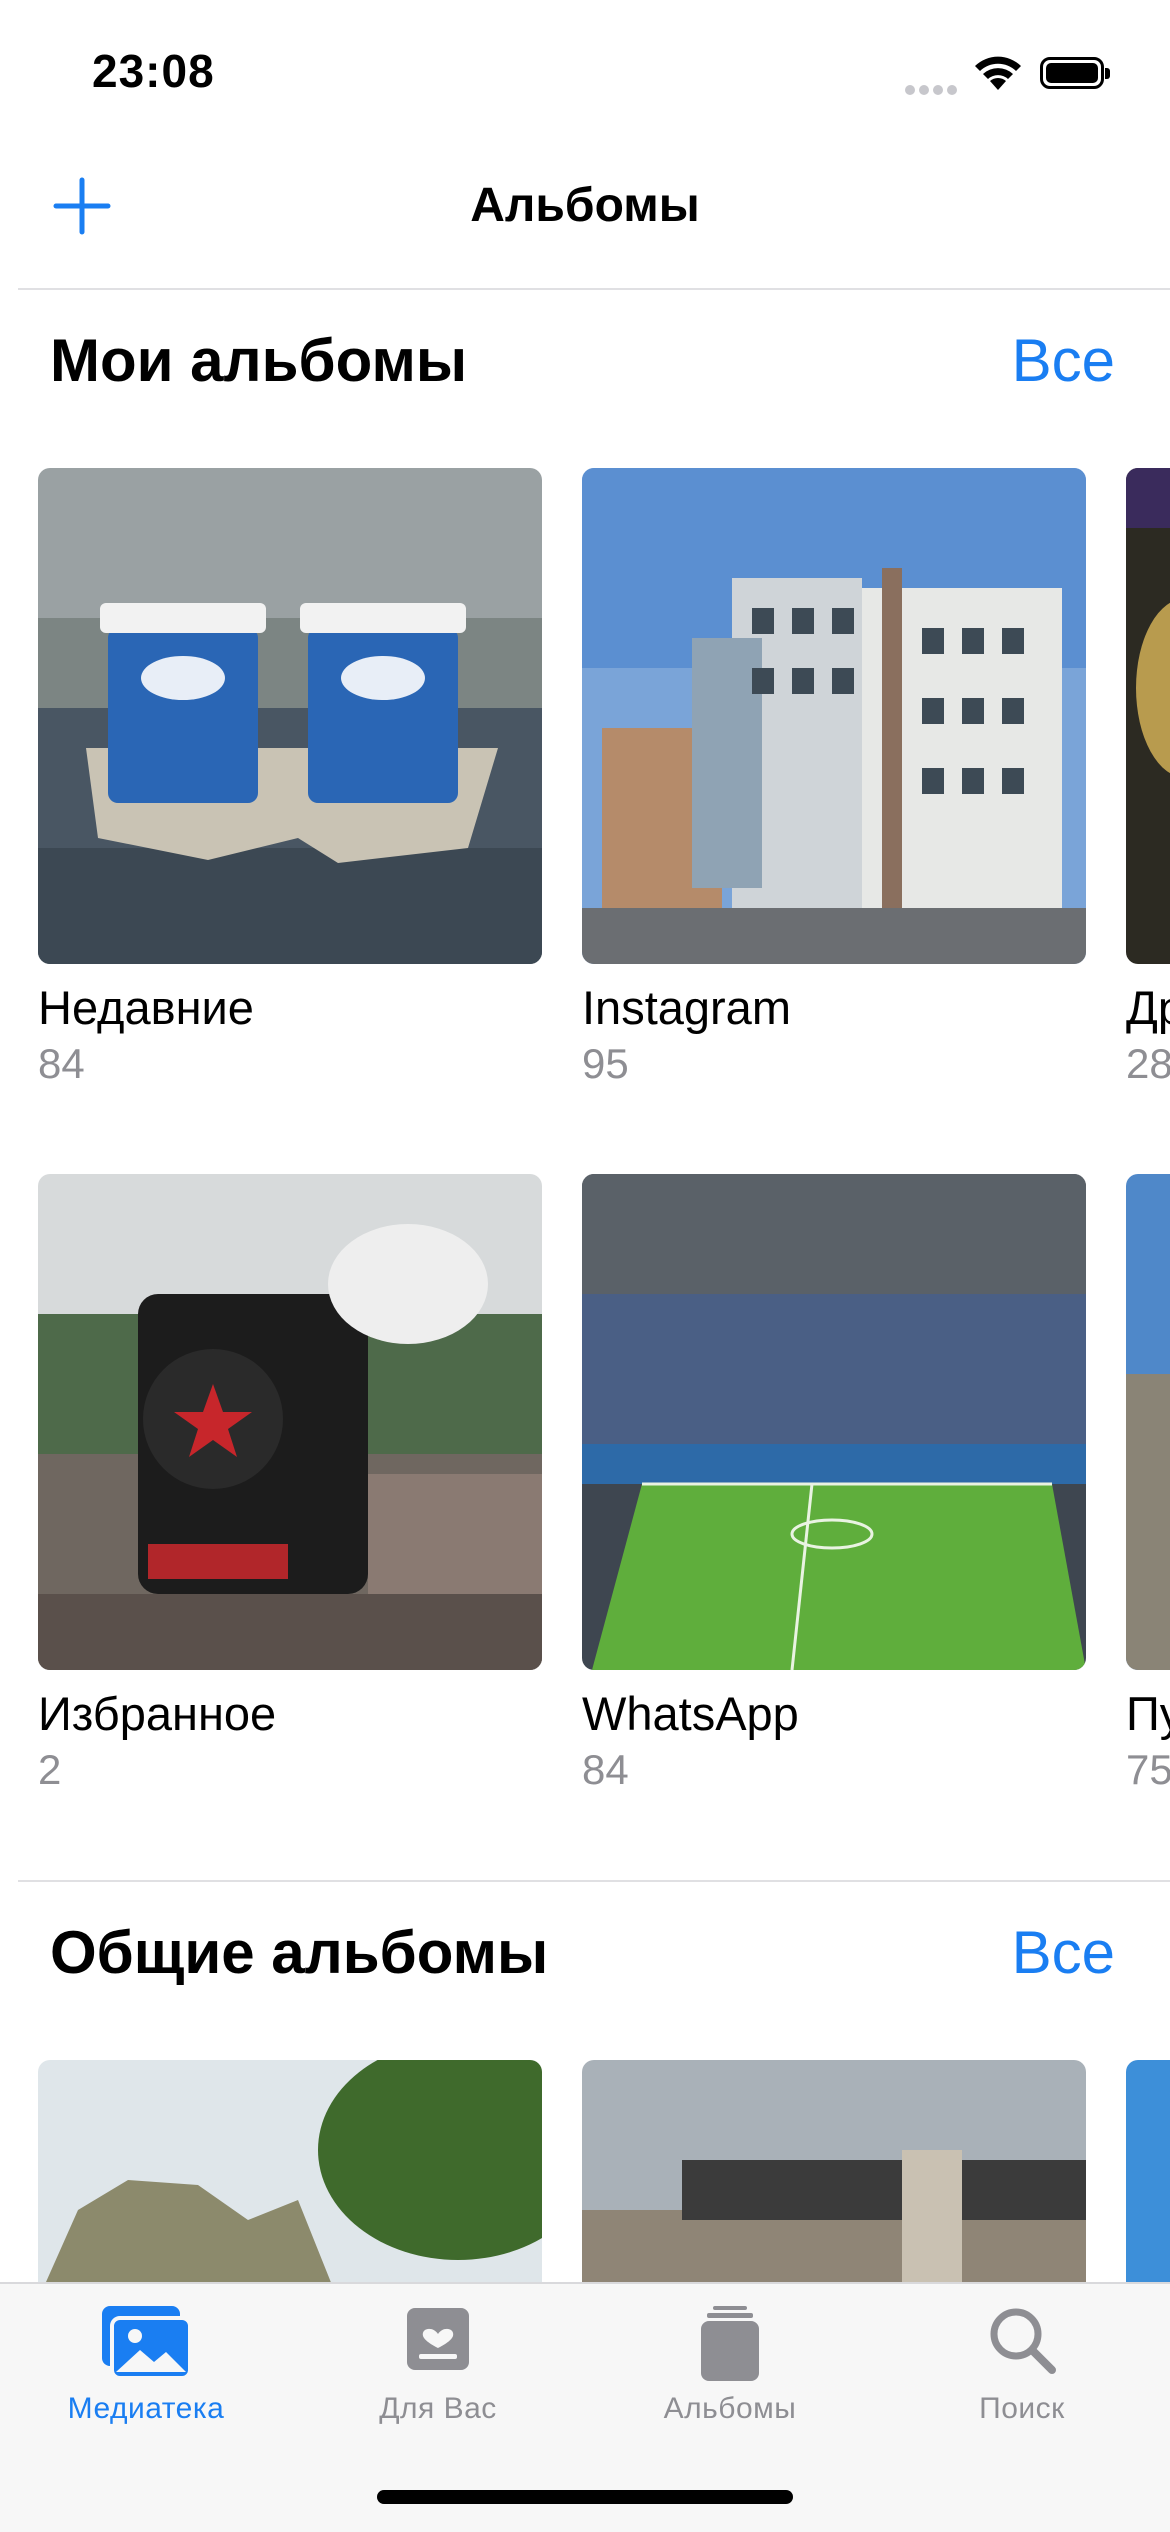 The image size is (1170, 2532). Describe the element at coordinates (1063, 360) in the screenshot. I see `my-albums-see-all-button: Все` at that location.